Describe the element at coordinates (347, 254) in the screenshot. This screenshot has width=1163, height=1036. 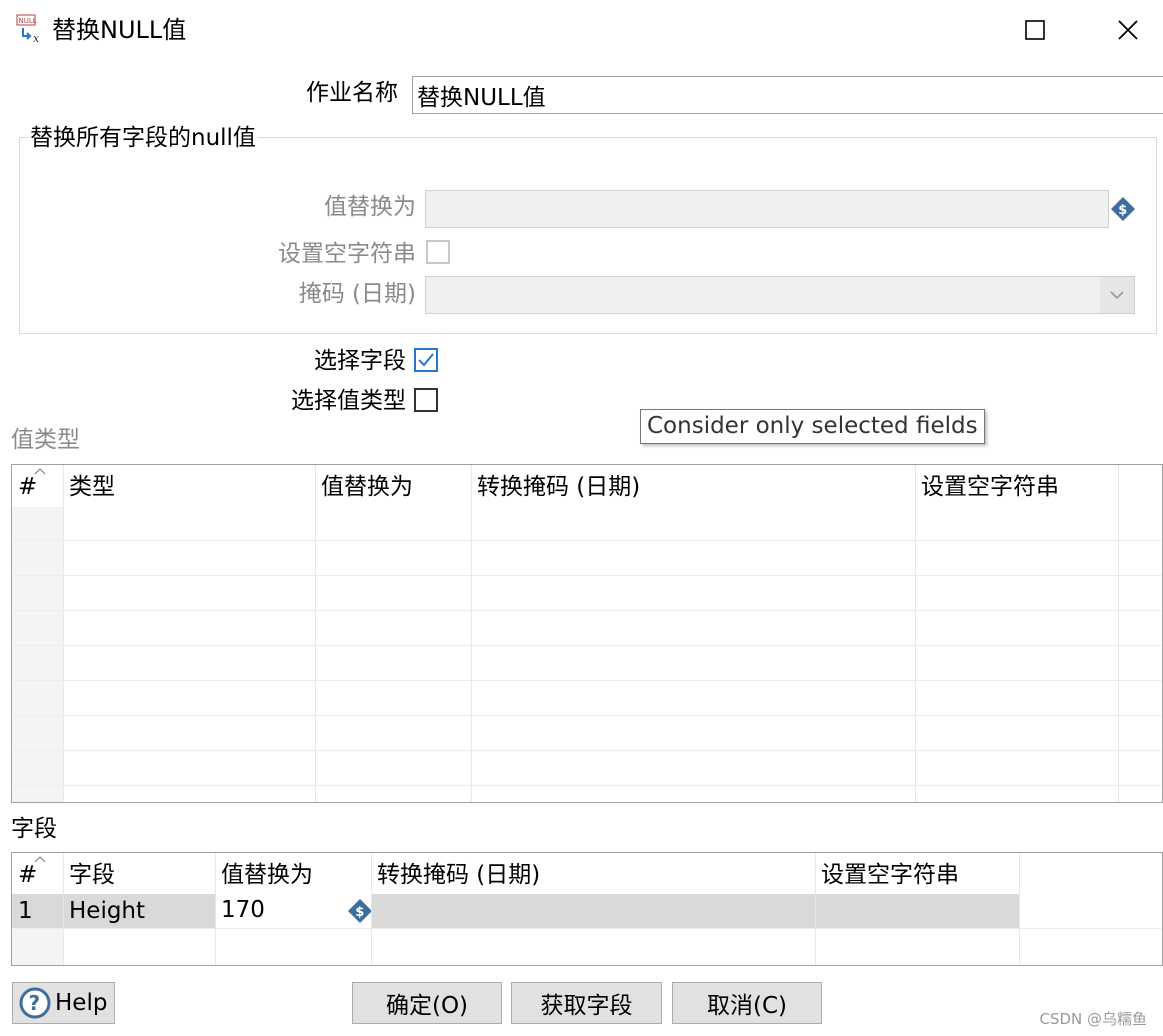
I see `set-empty-string-label: 设置空字符串` at that location.